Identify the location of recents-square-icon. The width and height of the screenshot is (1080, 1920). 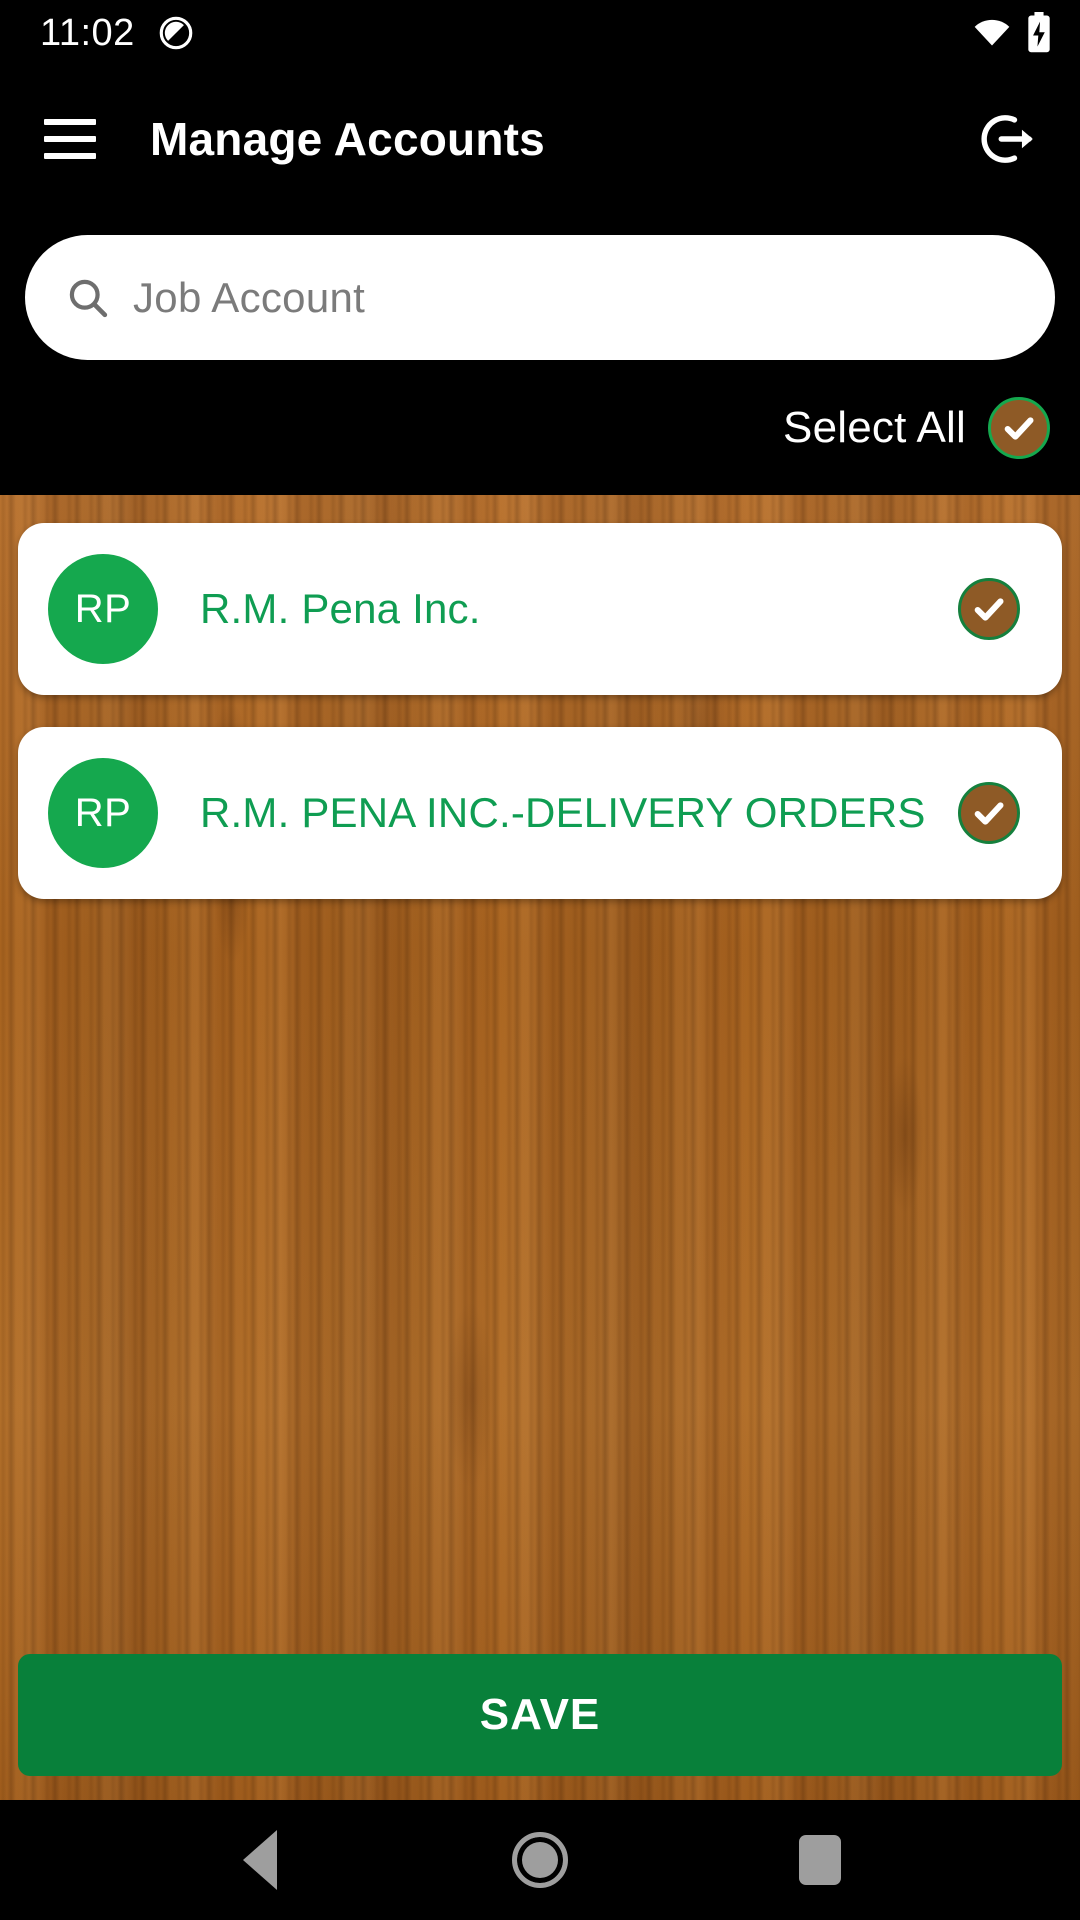
(820, 1860).